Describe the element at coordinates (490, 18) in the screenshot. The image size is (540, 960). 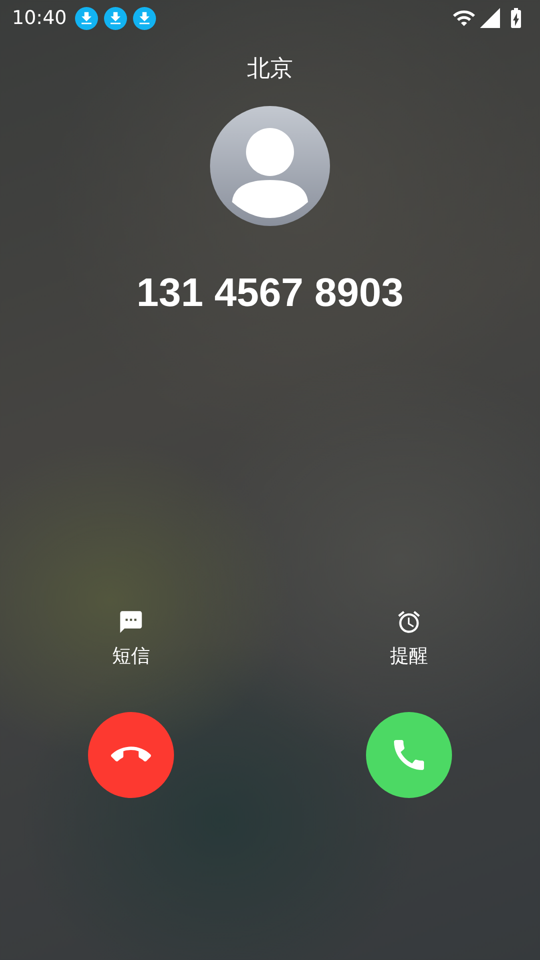
I see `signal-icon` at that location.